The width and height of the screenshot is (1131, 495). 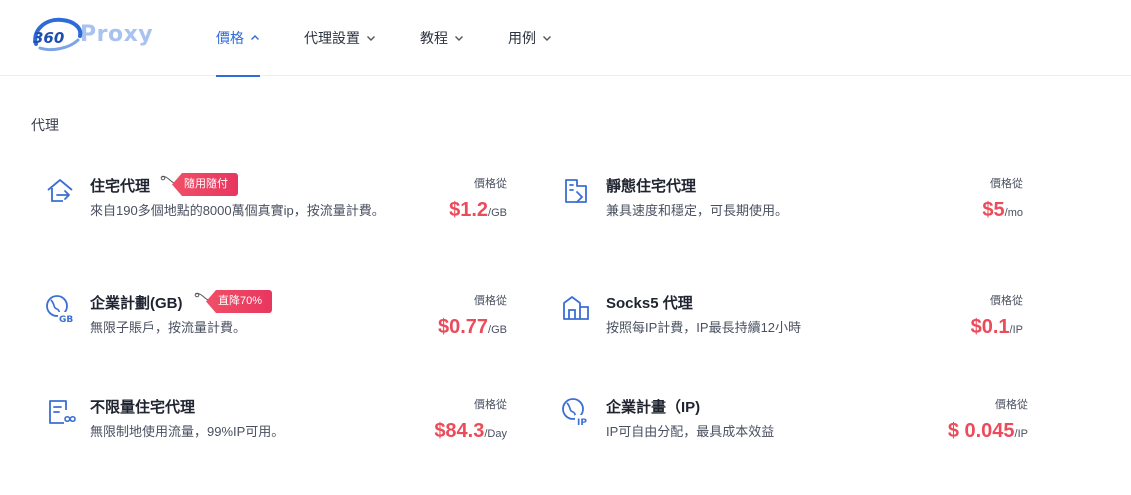 What do you see at coordinates (690, 431) in the screenshot?
I see `product-description: IP可自由分配，最具成本效益` at bounding box center [690, 431].